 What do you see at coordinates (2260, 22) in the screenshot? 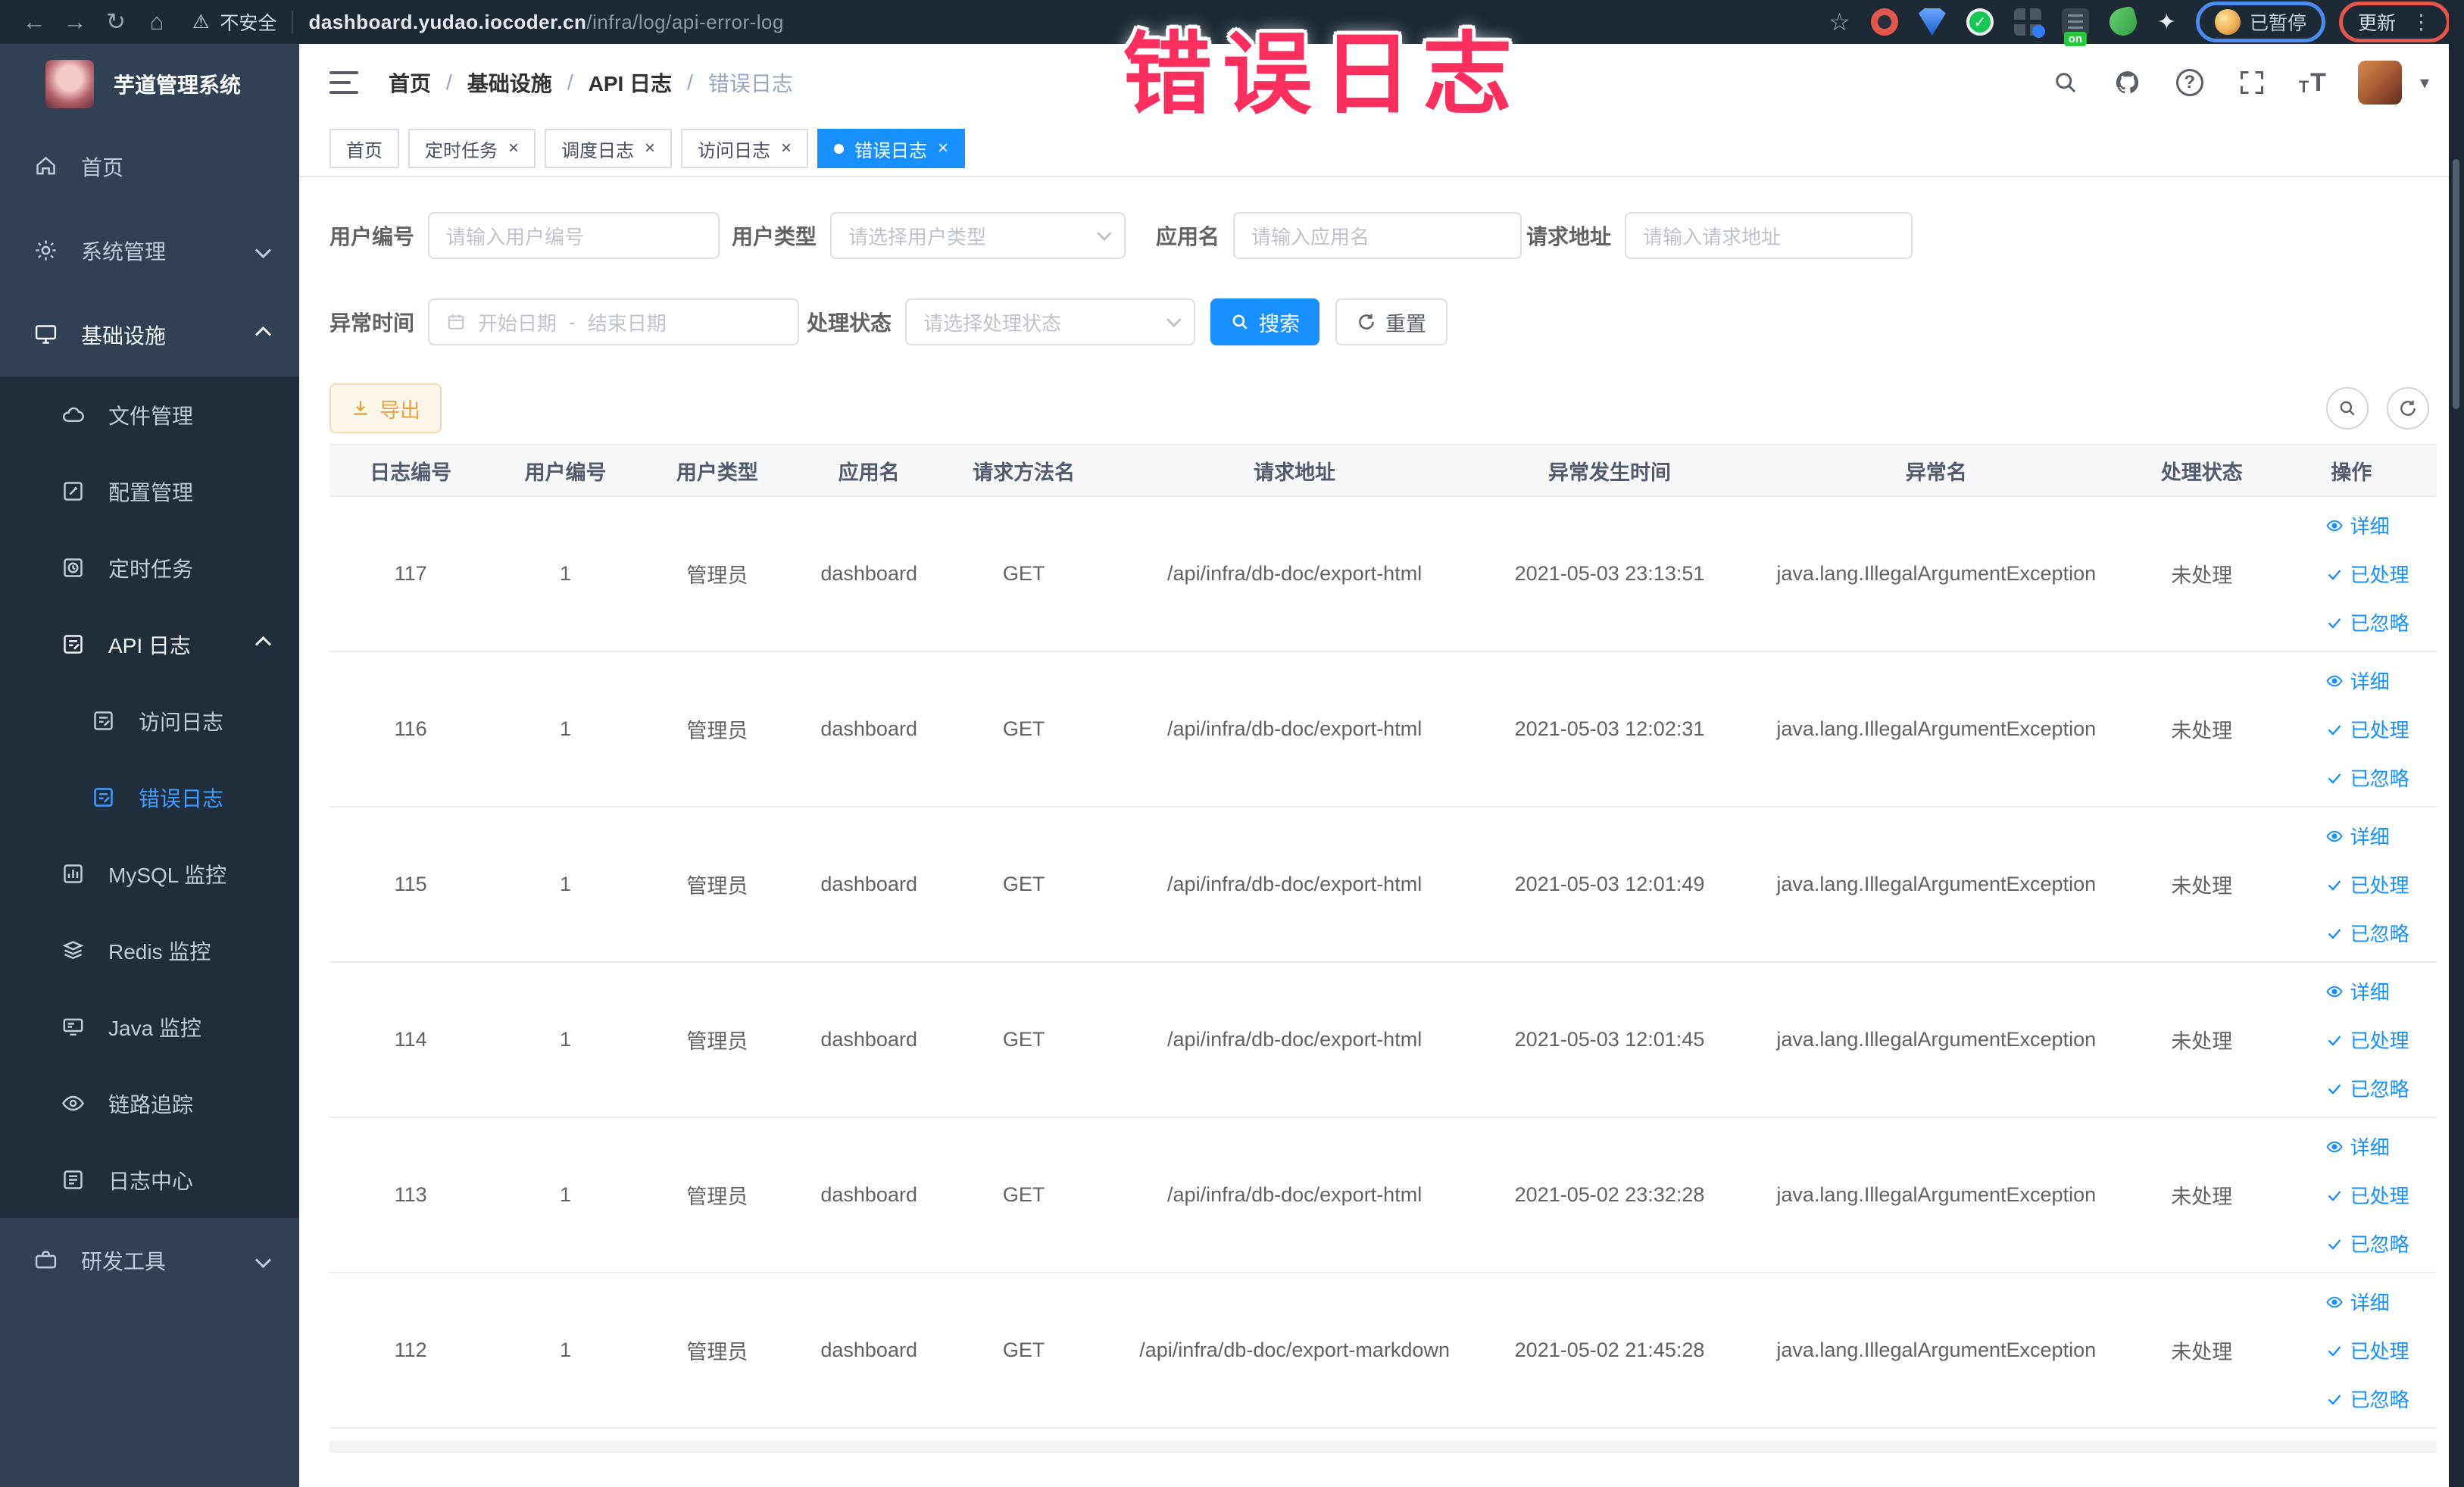
I see `paused-extension-badge: 已暂停` at bounding box center [2260, 22].